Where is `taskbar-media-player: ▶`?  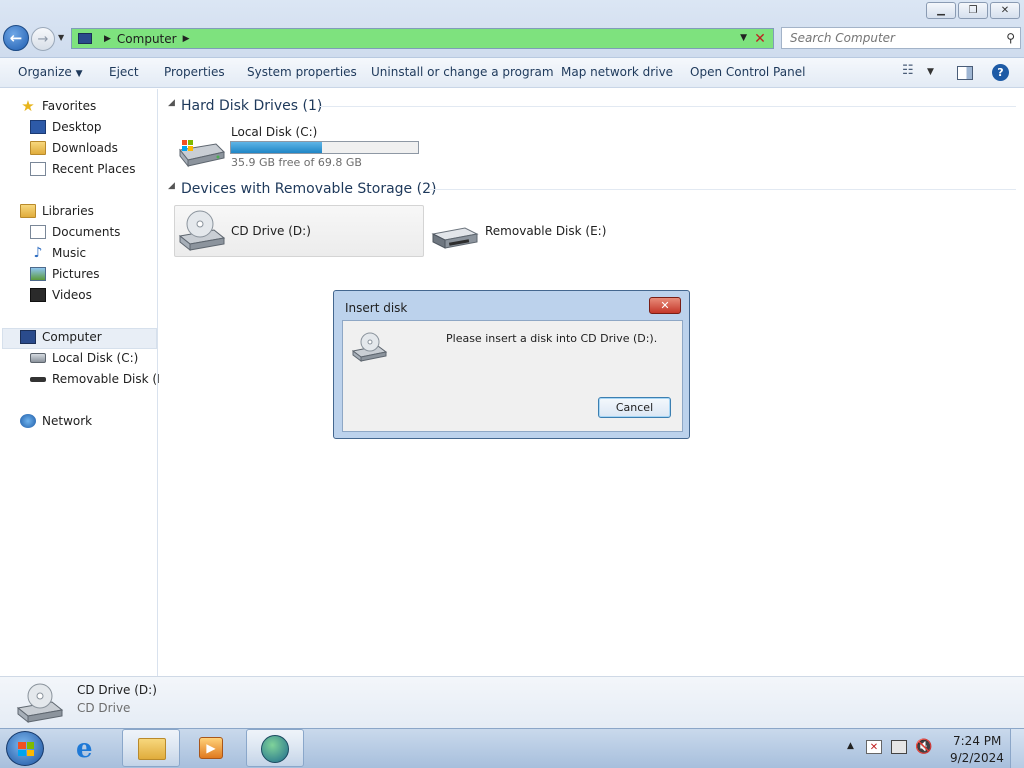 taskbar-media-player: ▶ is located at coordinates (213, 748).